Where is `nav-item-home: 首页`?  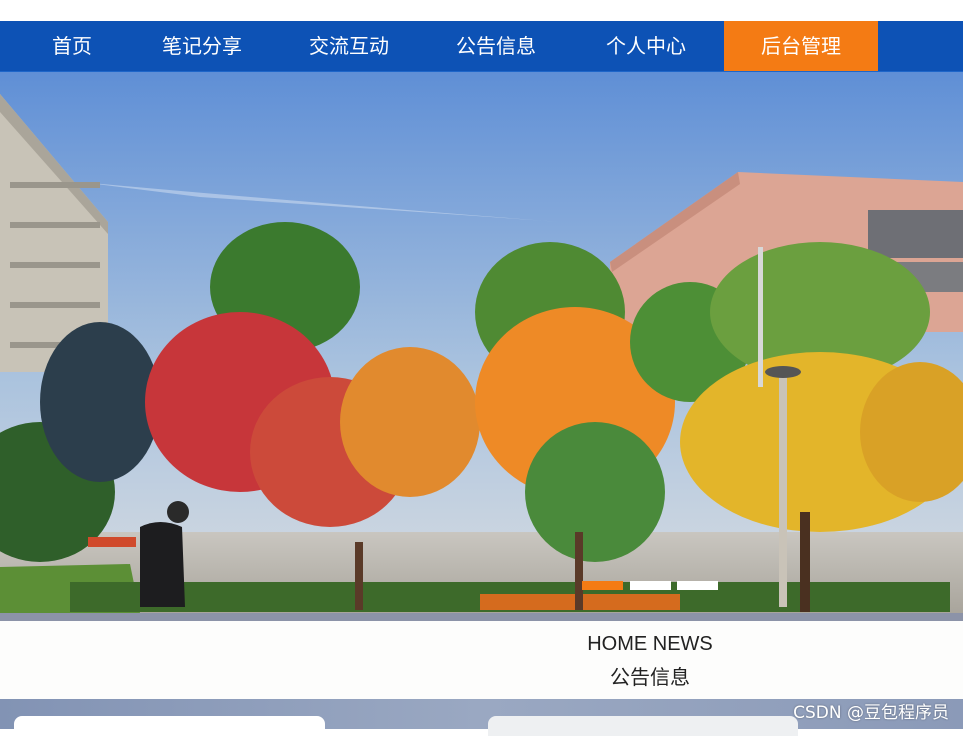 nav-item-home: 首页 is located at coordinates (72, 46).